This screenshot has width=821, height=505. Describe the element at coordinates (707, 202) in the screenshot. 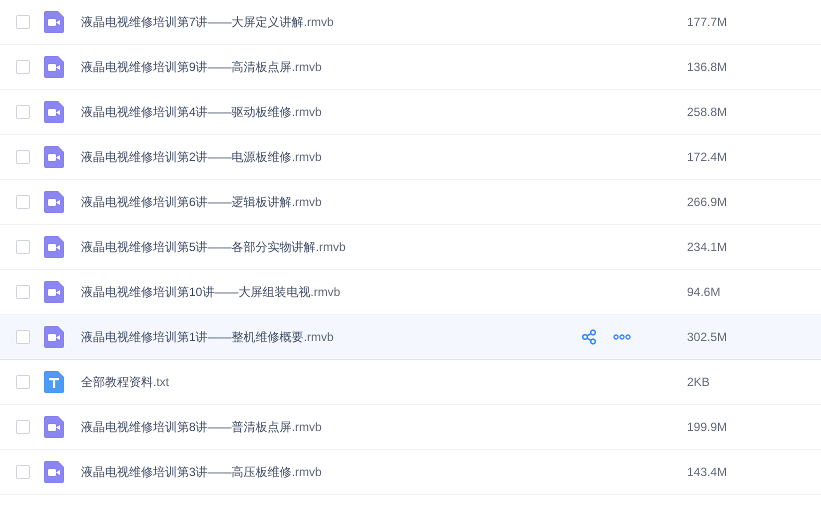

I see `file-size: 266.9M` at that location.